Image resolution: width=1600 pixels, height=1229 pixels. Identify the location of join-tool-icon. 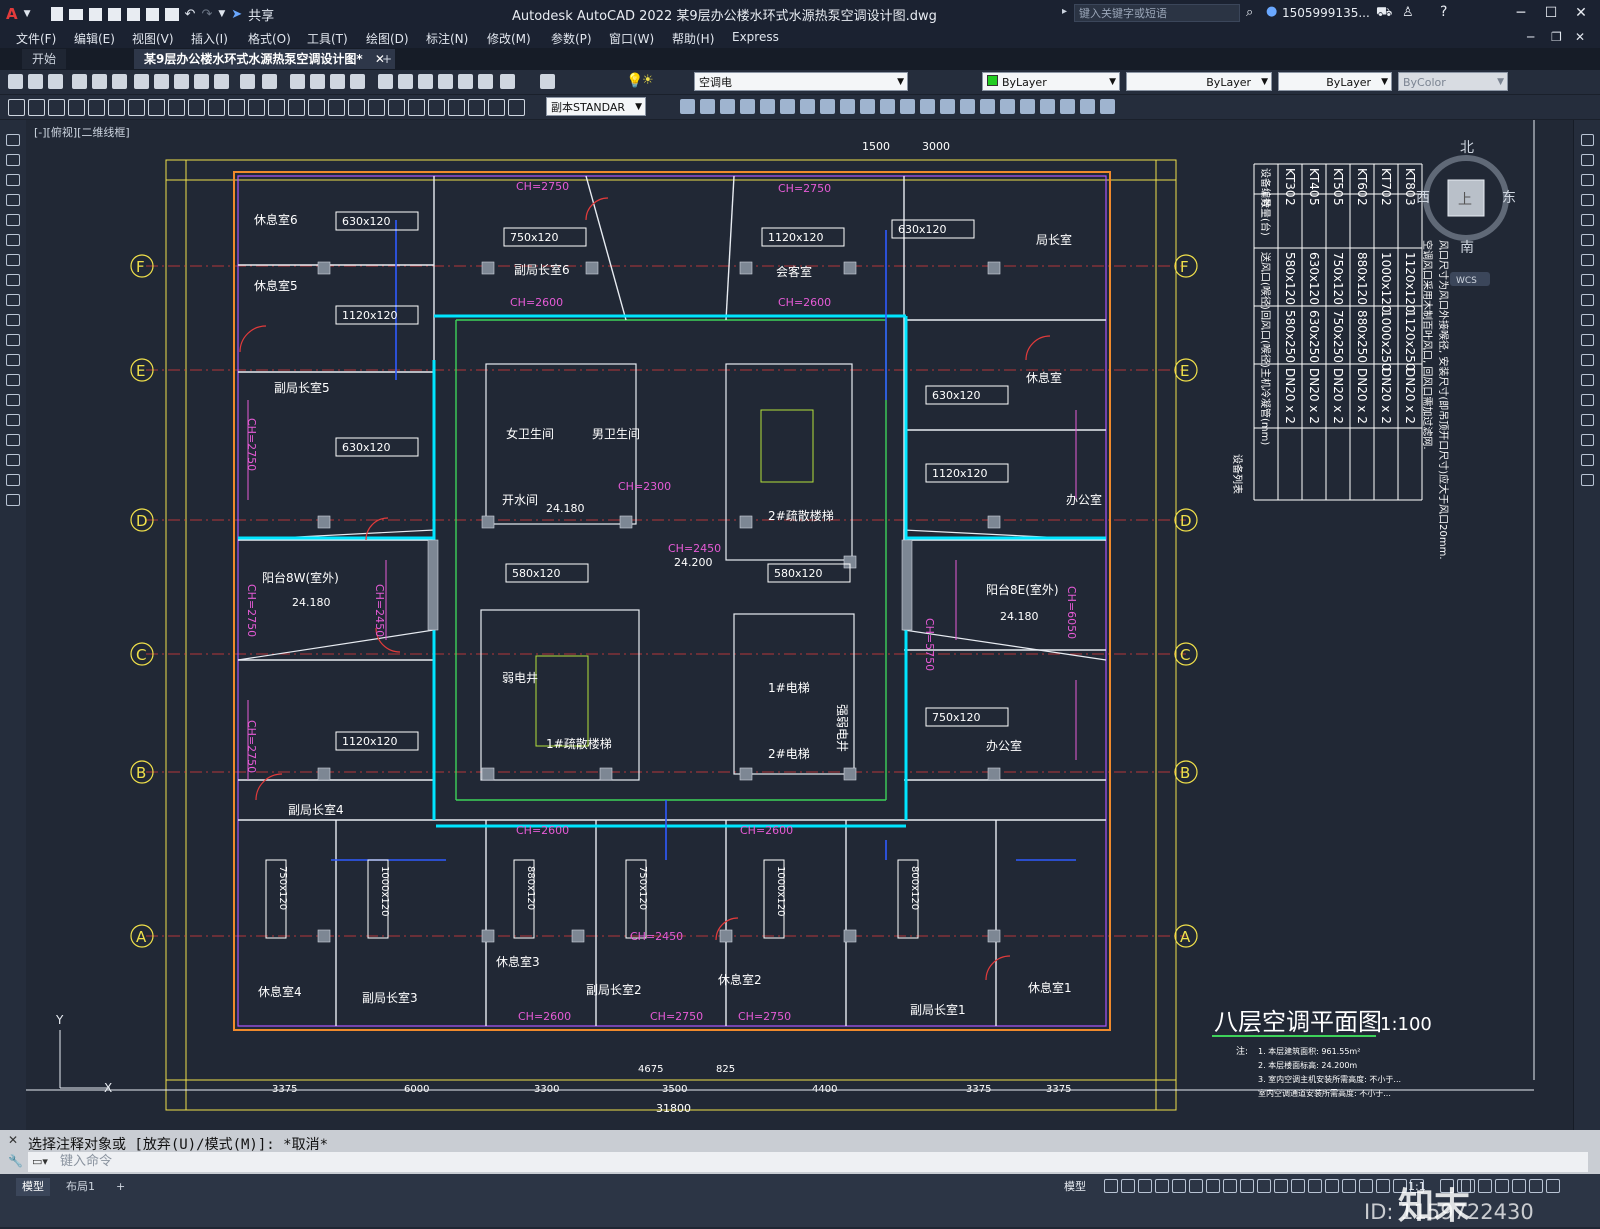
(1587, 400).